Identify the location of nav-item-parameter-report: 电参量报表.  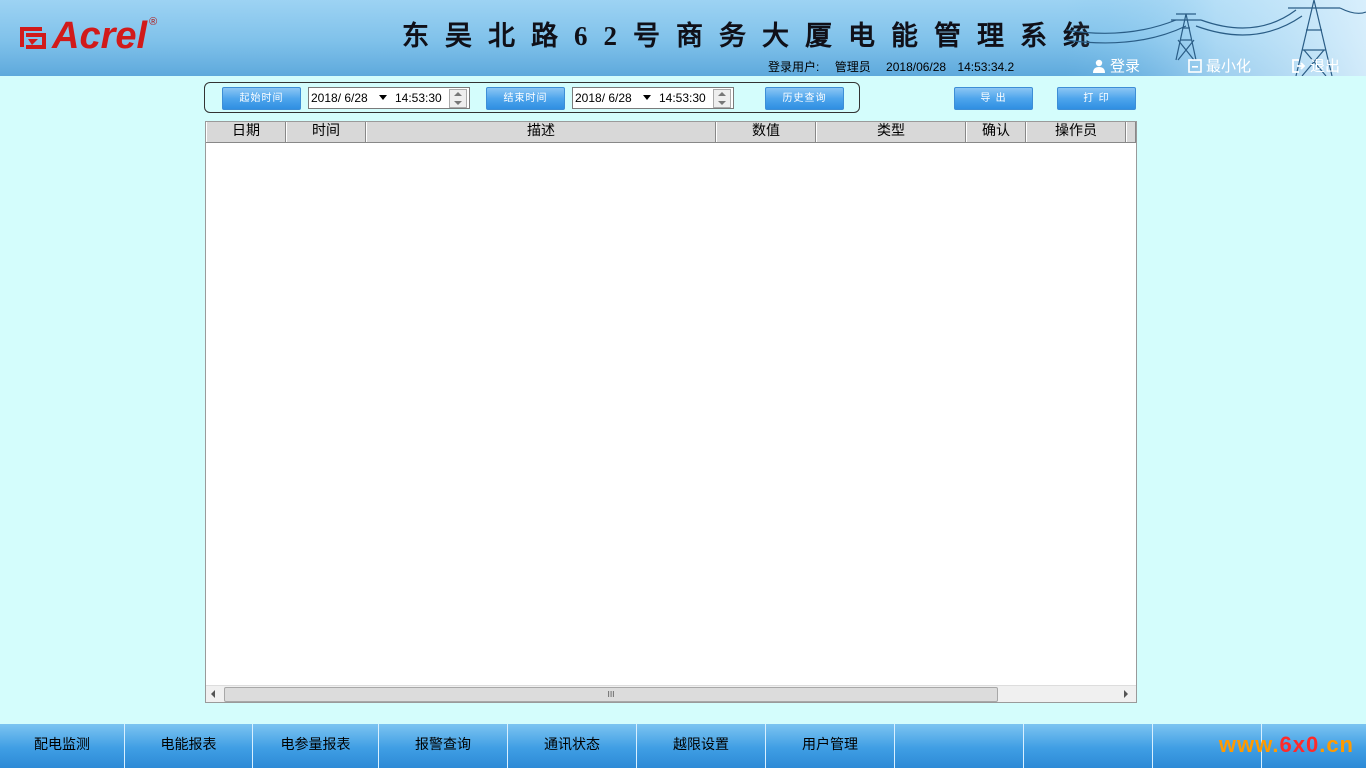
(316, 746).